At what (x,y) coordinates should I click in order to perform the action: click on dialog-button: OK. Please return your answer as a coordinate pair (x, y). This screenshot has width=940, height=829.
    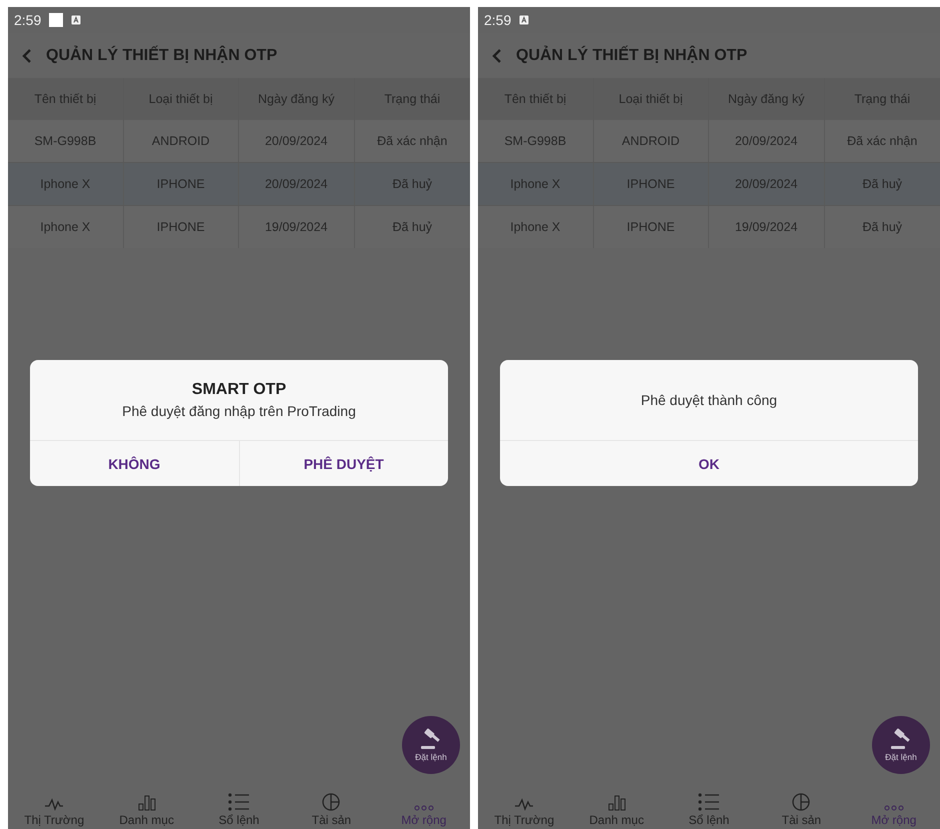
    Looking at the image, I should click on (709, 463).